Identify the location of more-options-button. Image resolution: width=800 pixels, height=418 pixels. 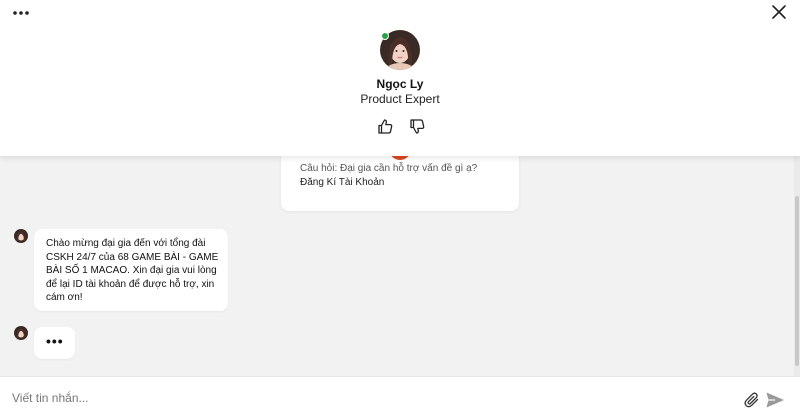
(22, 12).